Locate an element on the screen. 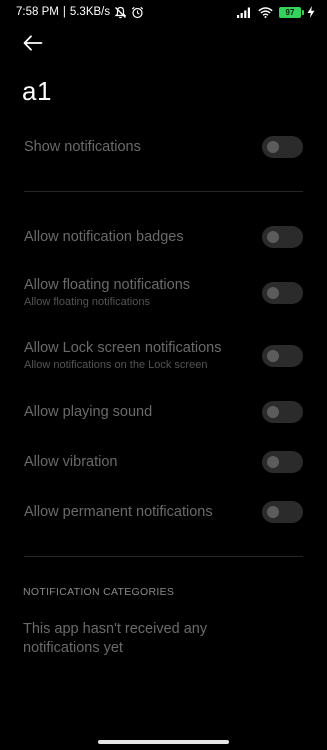 The image size is (327, 750). toggle-playing-sound is located at coordinates (282, 412).